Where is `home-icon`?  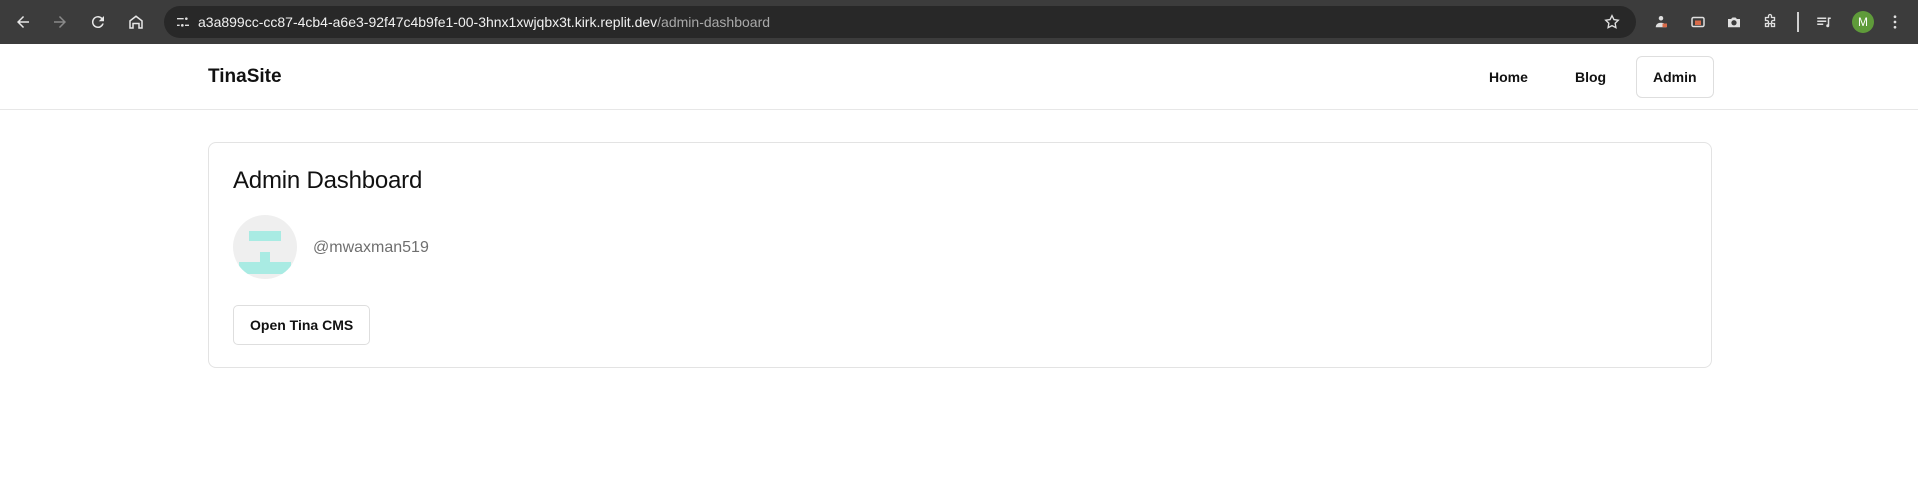
home-icon is located at coordinates (136, 22).